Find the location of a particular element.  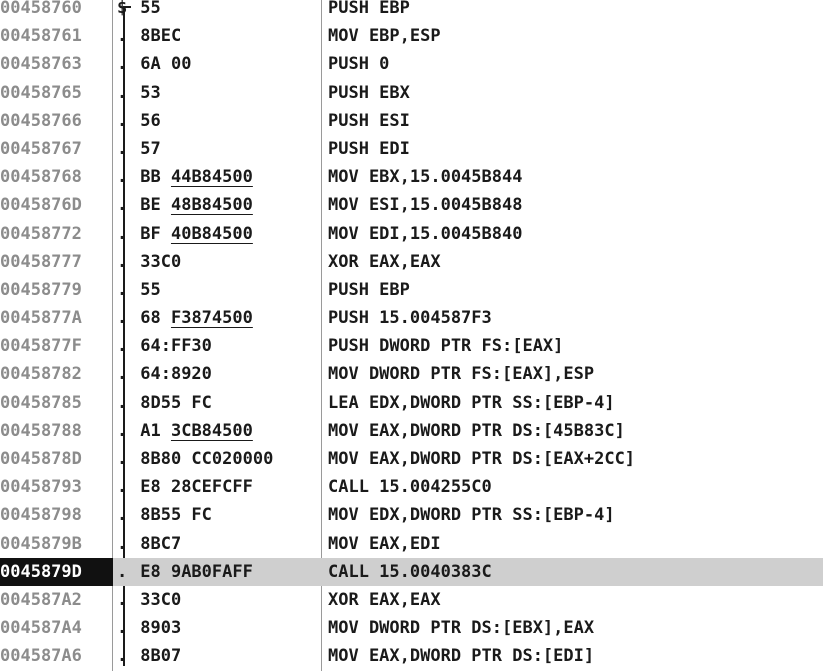

address-cell: 00458777 is located at coordinates (56, 262).